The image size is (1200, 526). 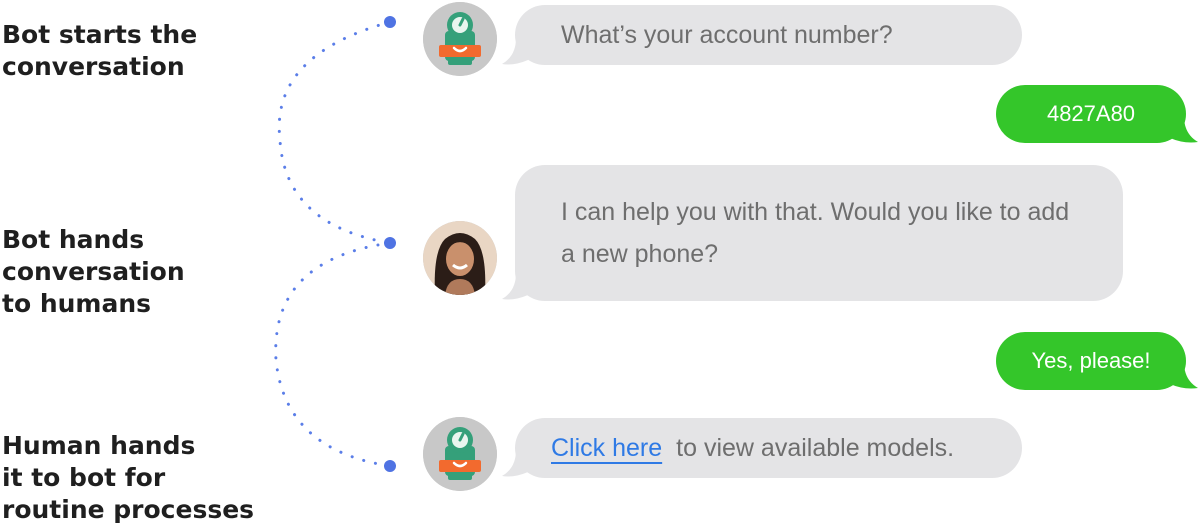 I want to click on message-text: Yes, please!, so click(x=1091, y=360).